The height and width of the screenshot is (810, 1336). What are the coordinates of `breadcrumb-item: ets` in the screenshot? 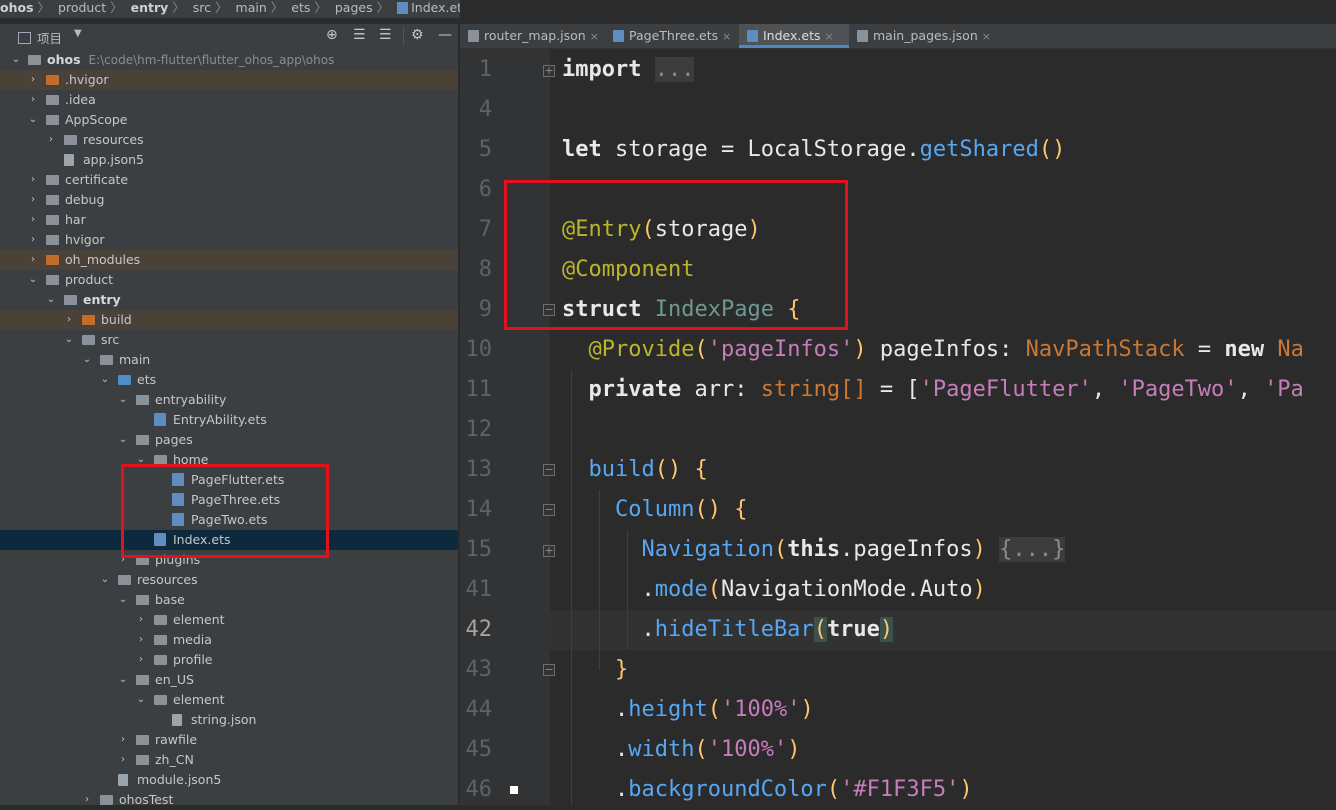 It's located at (300, 7).